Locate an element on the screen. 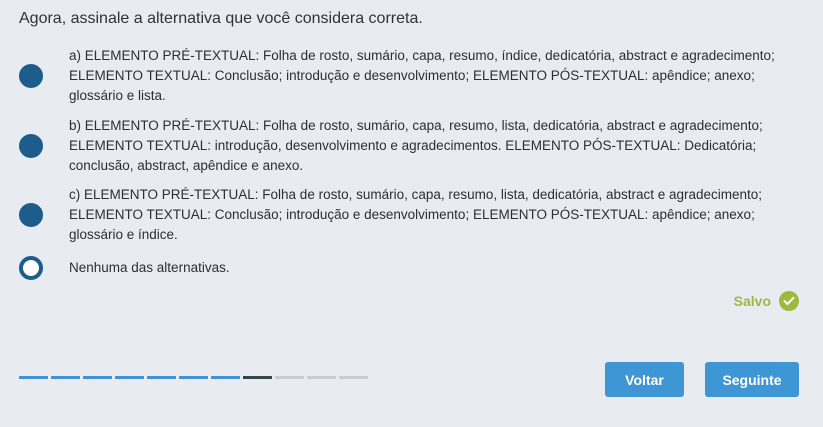  back-button: Voltar is located at coordinates (644, 379).